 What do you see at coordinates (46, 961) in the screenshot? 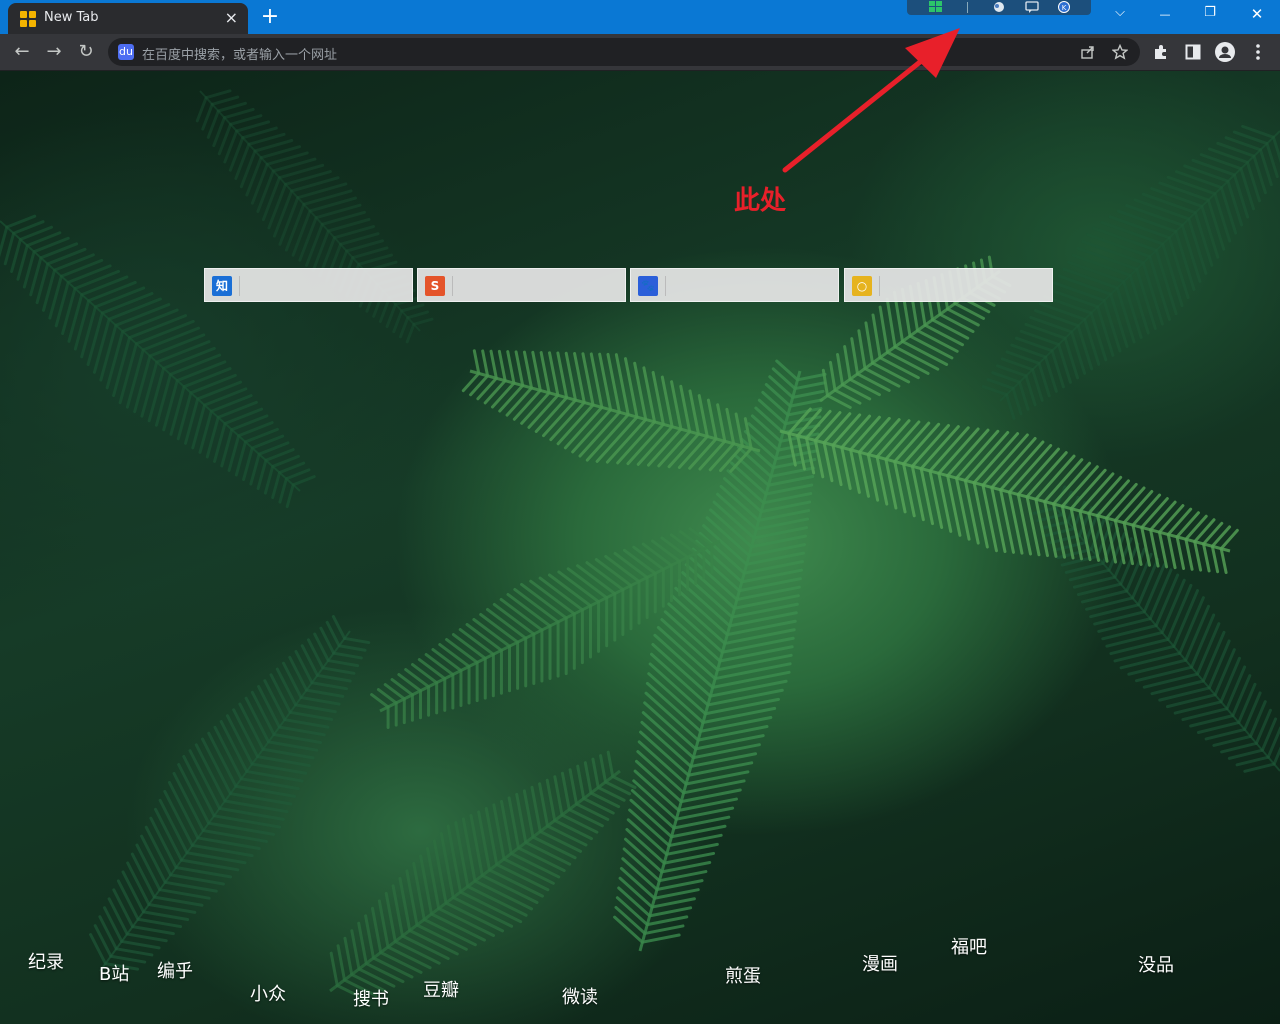
I see `site-link-jilu: 纪录` at bounding box center [46, 961].